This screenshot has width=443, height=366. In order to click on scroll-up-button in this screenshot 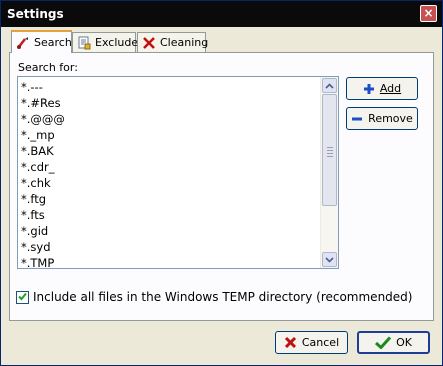, I will do `click(329, 85)`.